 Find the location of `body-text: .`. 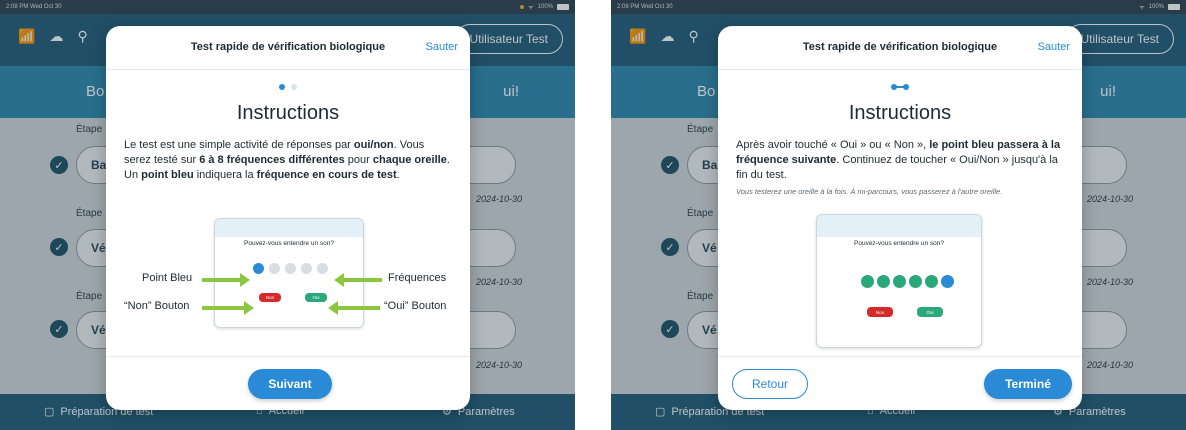

body-text: . is located at coordinates (398, 175).